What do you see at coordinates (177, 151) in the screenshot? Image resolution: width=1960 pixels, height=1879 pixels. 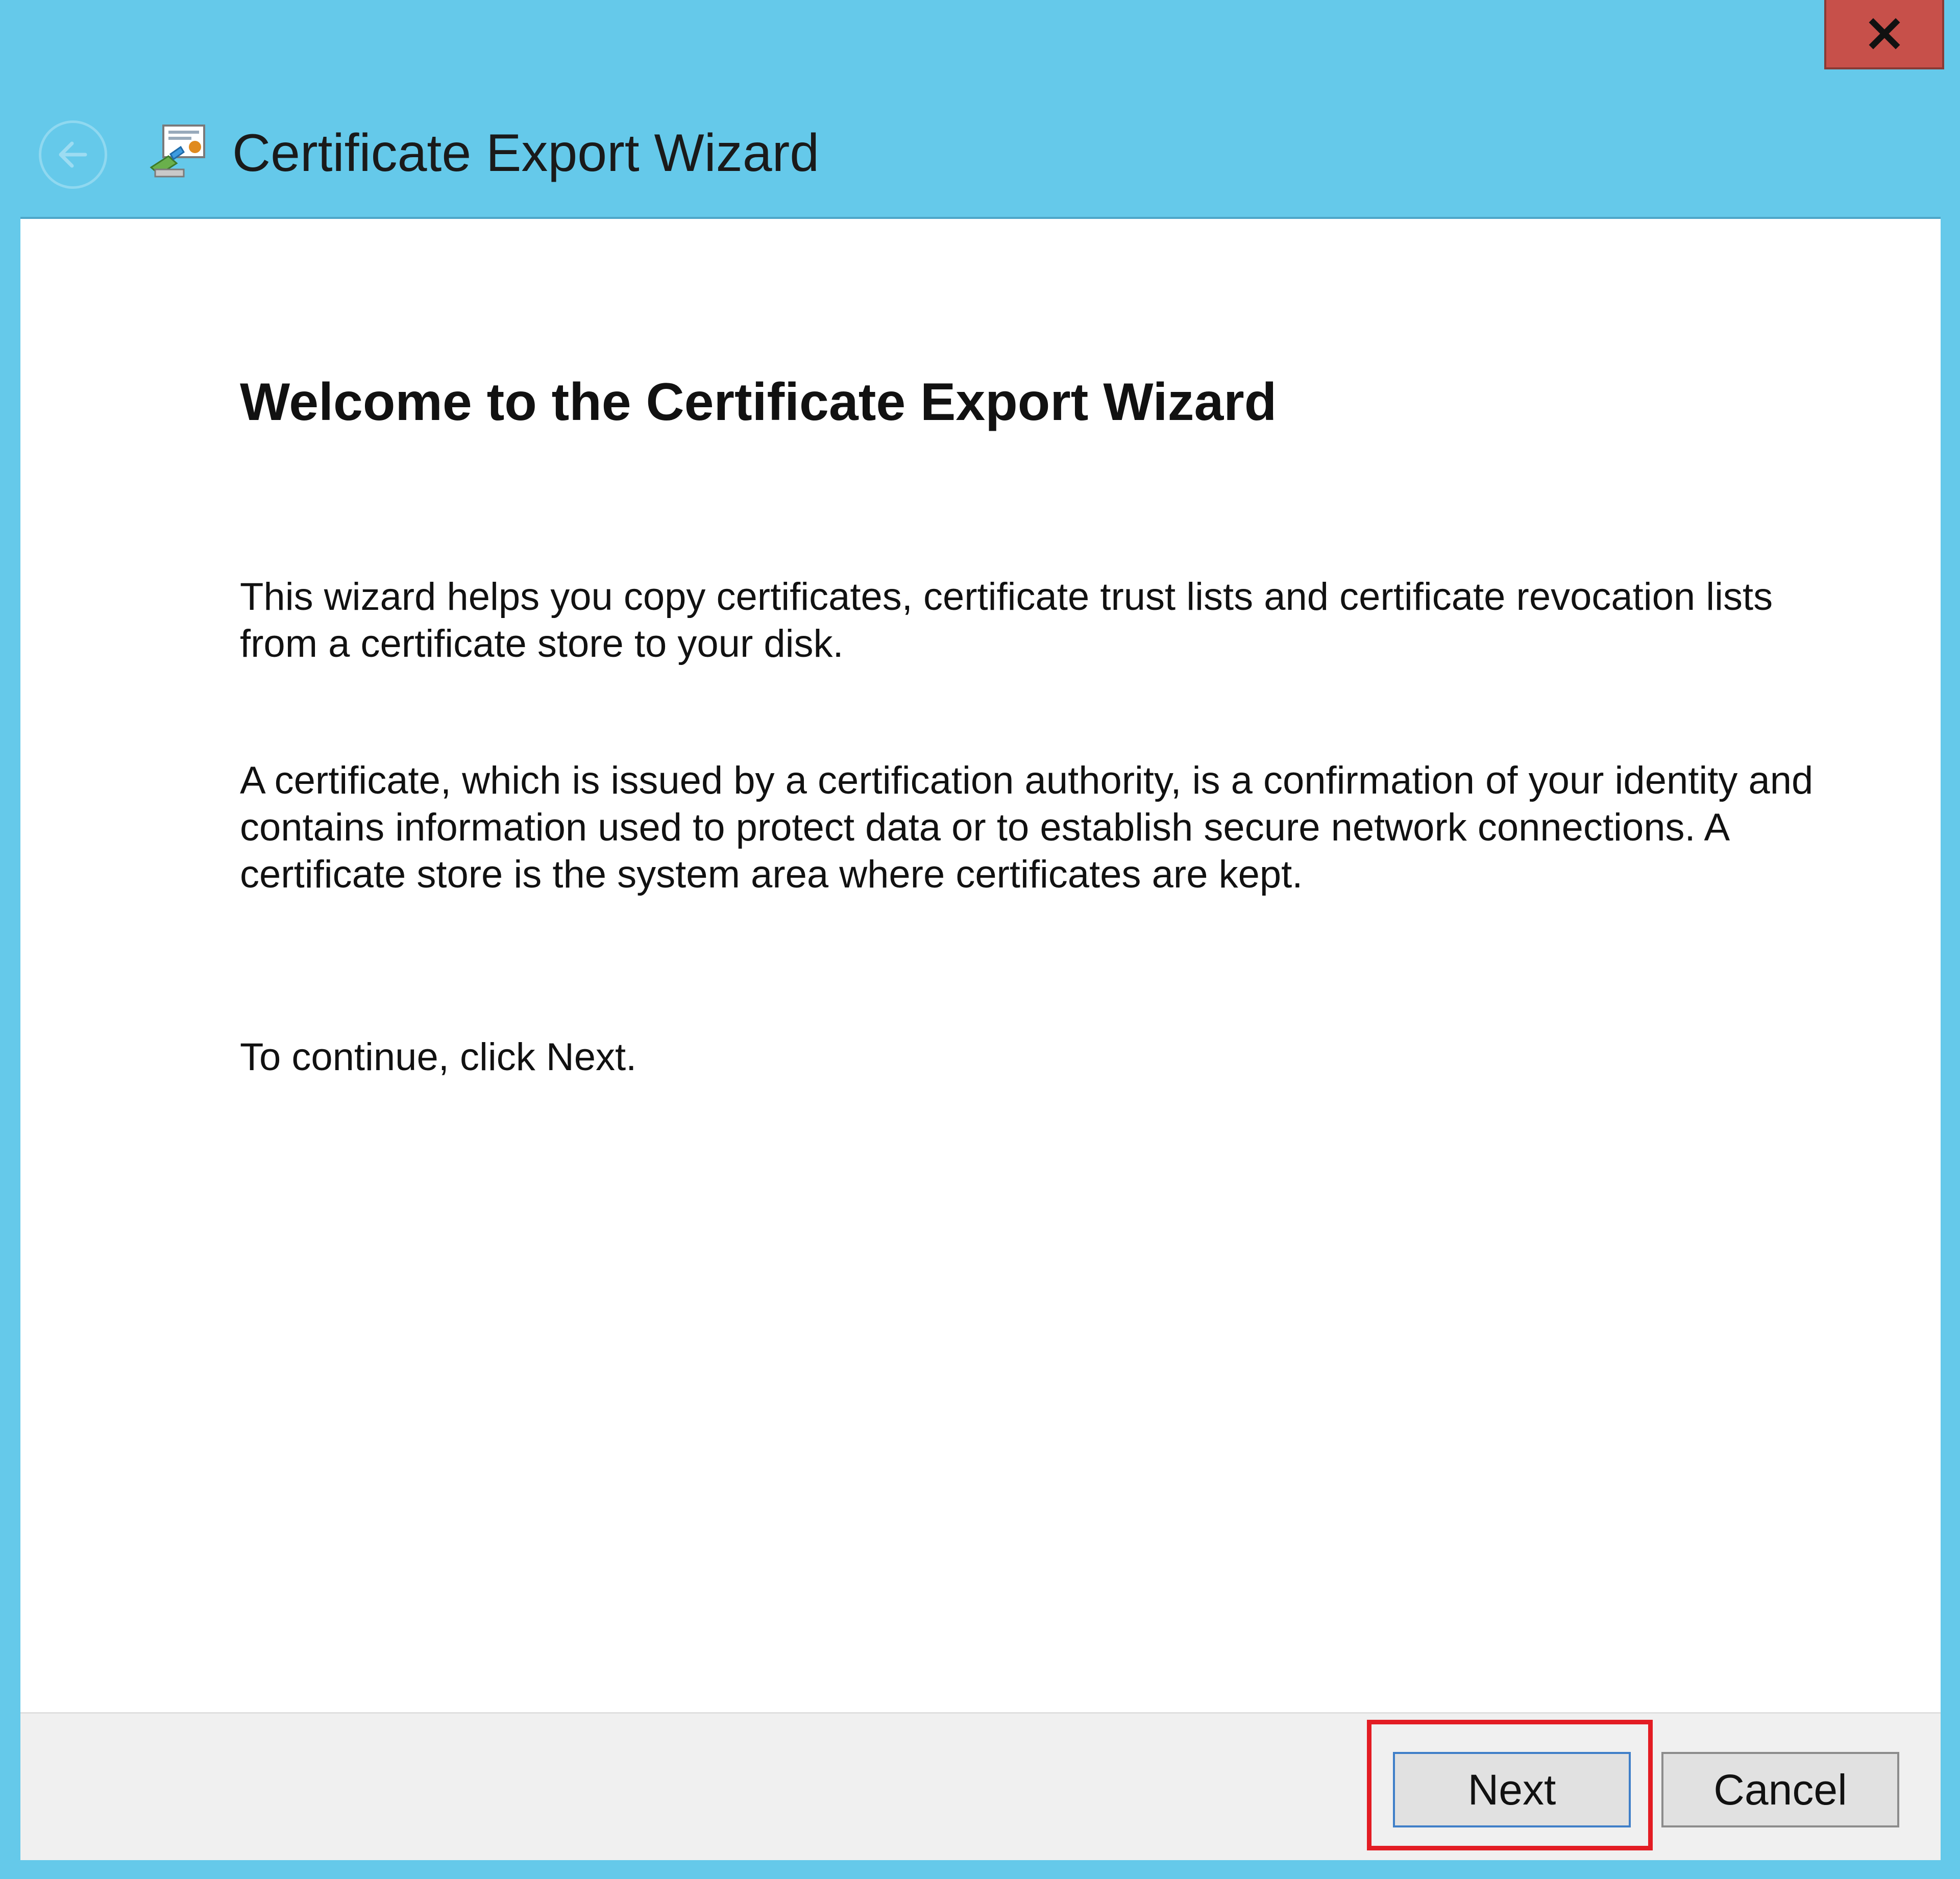 I see `certificate-wizard-icon` at bounding box center [177, 151].